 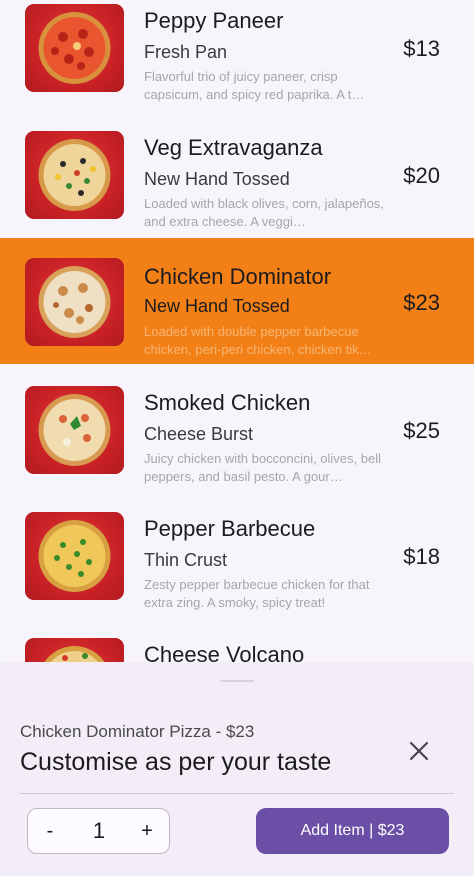 I want to click on item-name: Peppy Paneer, so click(x=214, y=20).